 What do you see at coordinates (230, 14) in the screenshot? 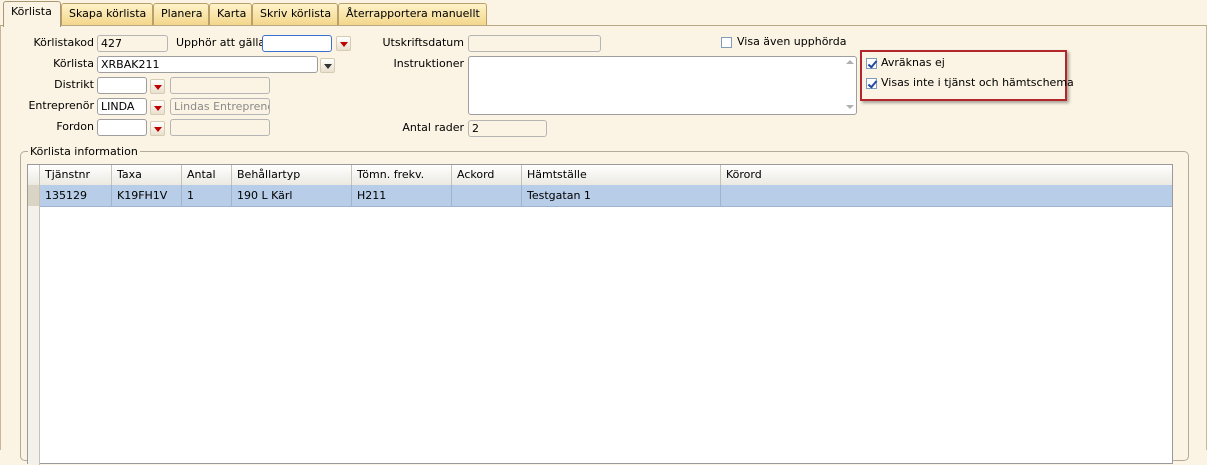
I see `tab-karta: Karta` at bounding box center [230, 14].